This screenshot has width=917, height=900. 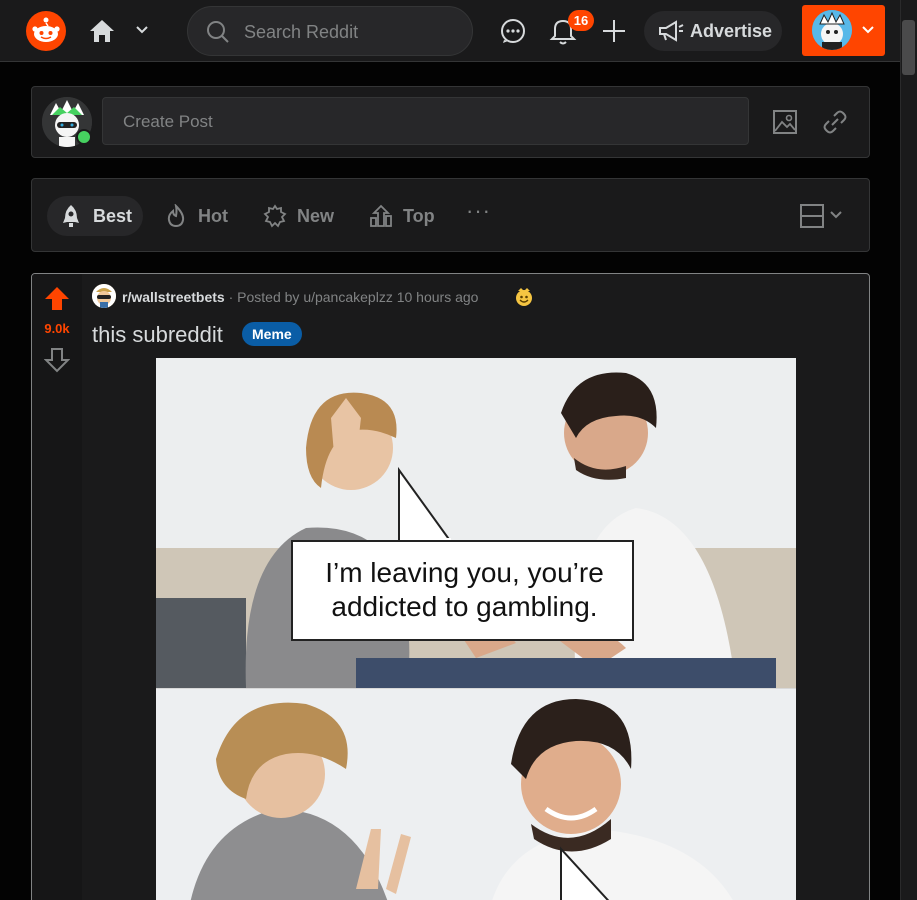 What do you see at coordinates (113, 216) in the screenshot?
I see `sort-best-label: Best` at bounding box center [113, 216].